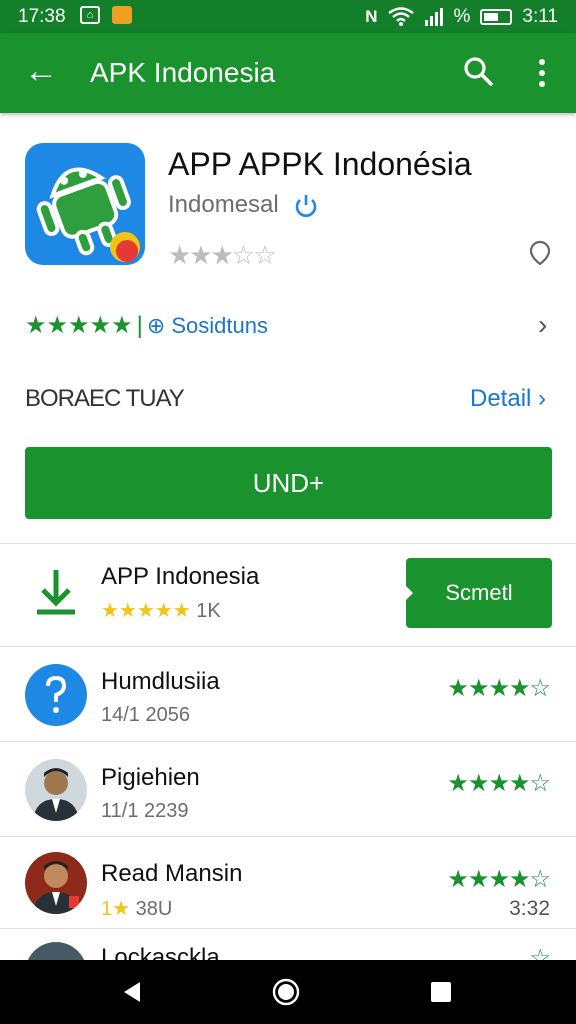 This screenshot has height=1024, width=576. What do you see at coordinates (320, 164) in the screenshot?
I see `app-name: APP APPK Indonésia` at bounding box center [320, 164].